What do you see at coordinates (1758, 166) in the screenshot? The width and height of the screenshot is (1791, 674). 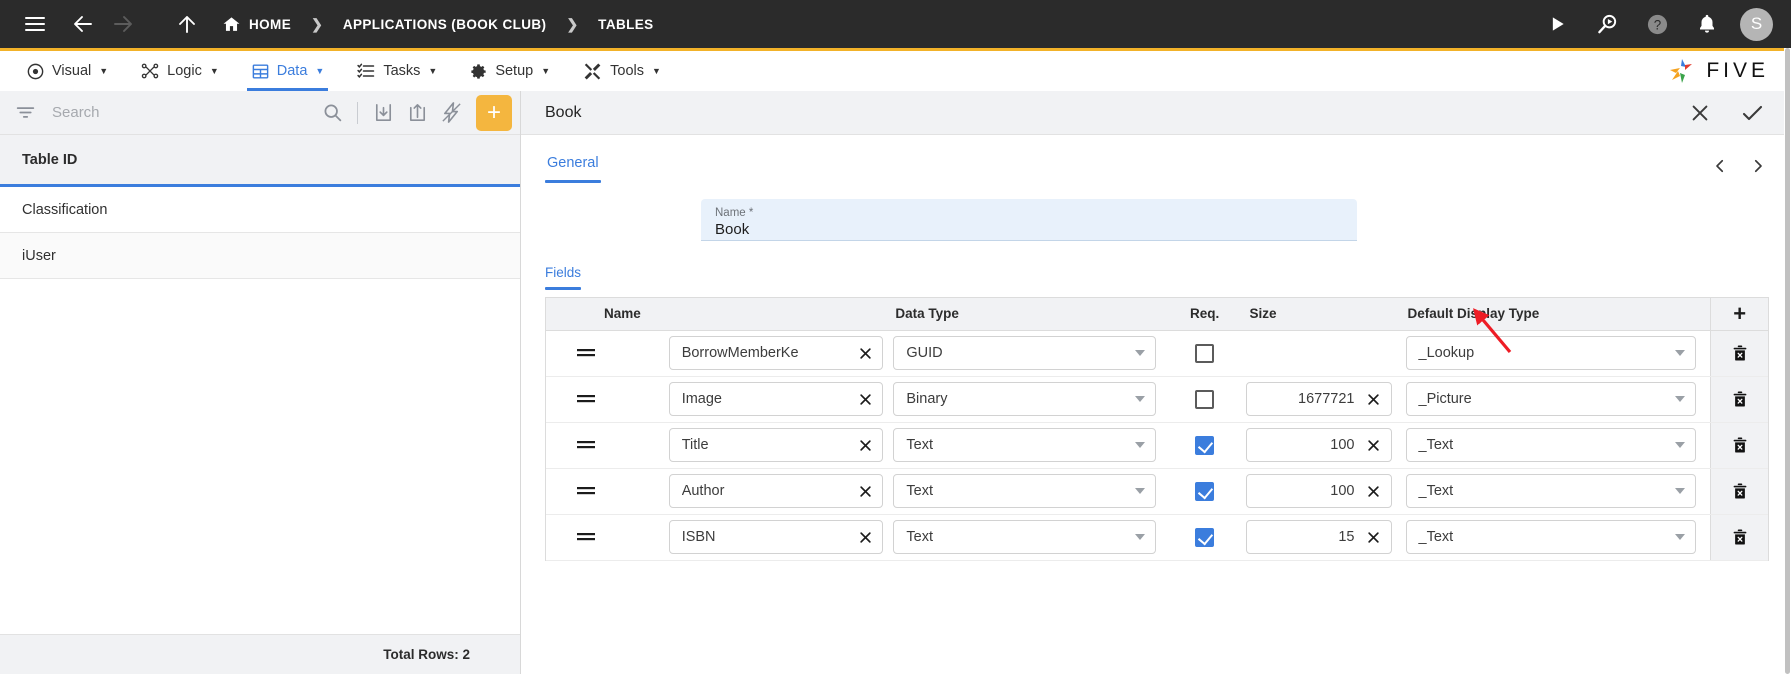 I see `chevron-right-icon` at bounding box center [1758, 166].